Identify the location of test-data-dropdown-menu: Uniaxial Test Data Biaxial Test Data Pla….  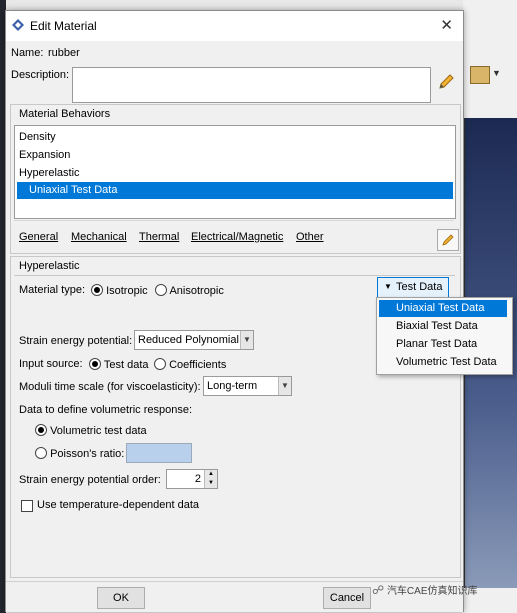
(444, 336).